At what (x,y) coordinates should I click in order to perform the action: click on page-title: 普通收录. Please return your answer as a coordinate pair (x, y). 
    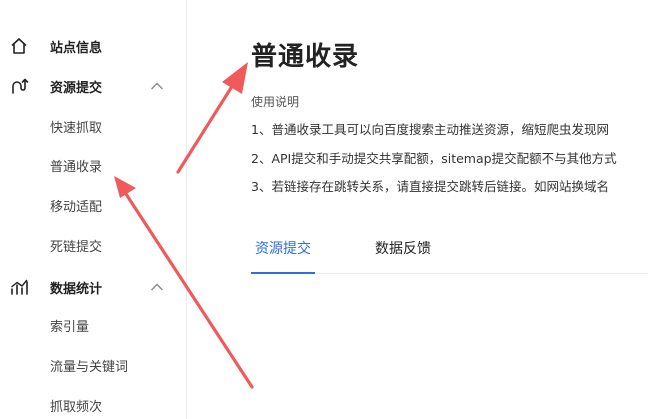
    Looking at the image, I should click on (305, 57).